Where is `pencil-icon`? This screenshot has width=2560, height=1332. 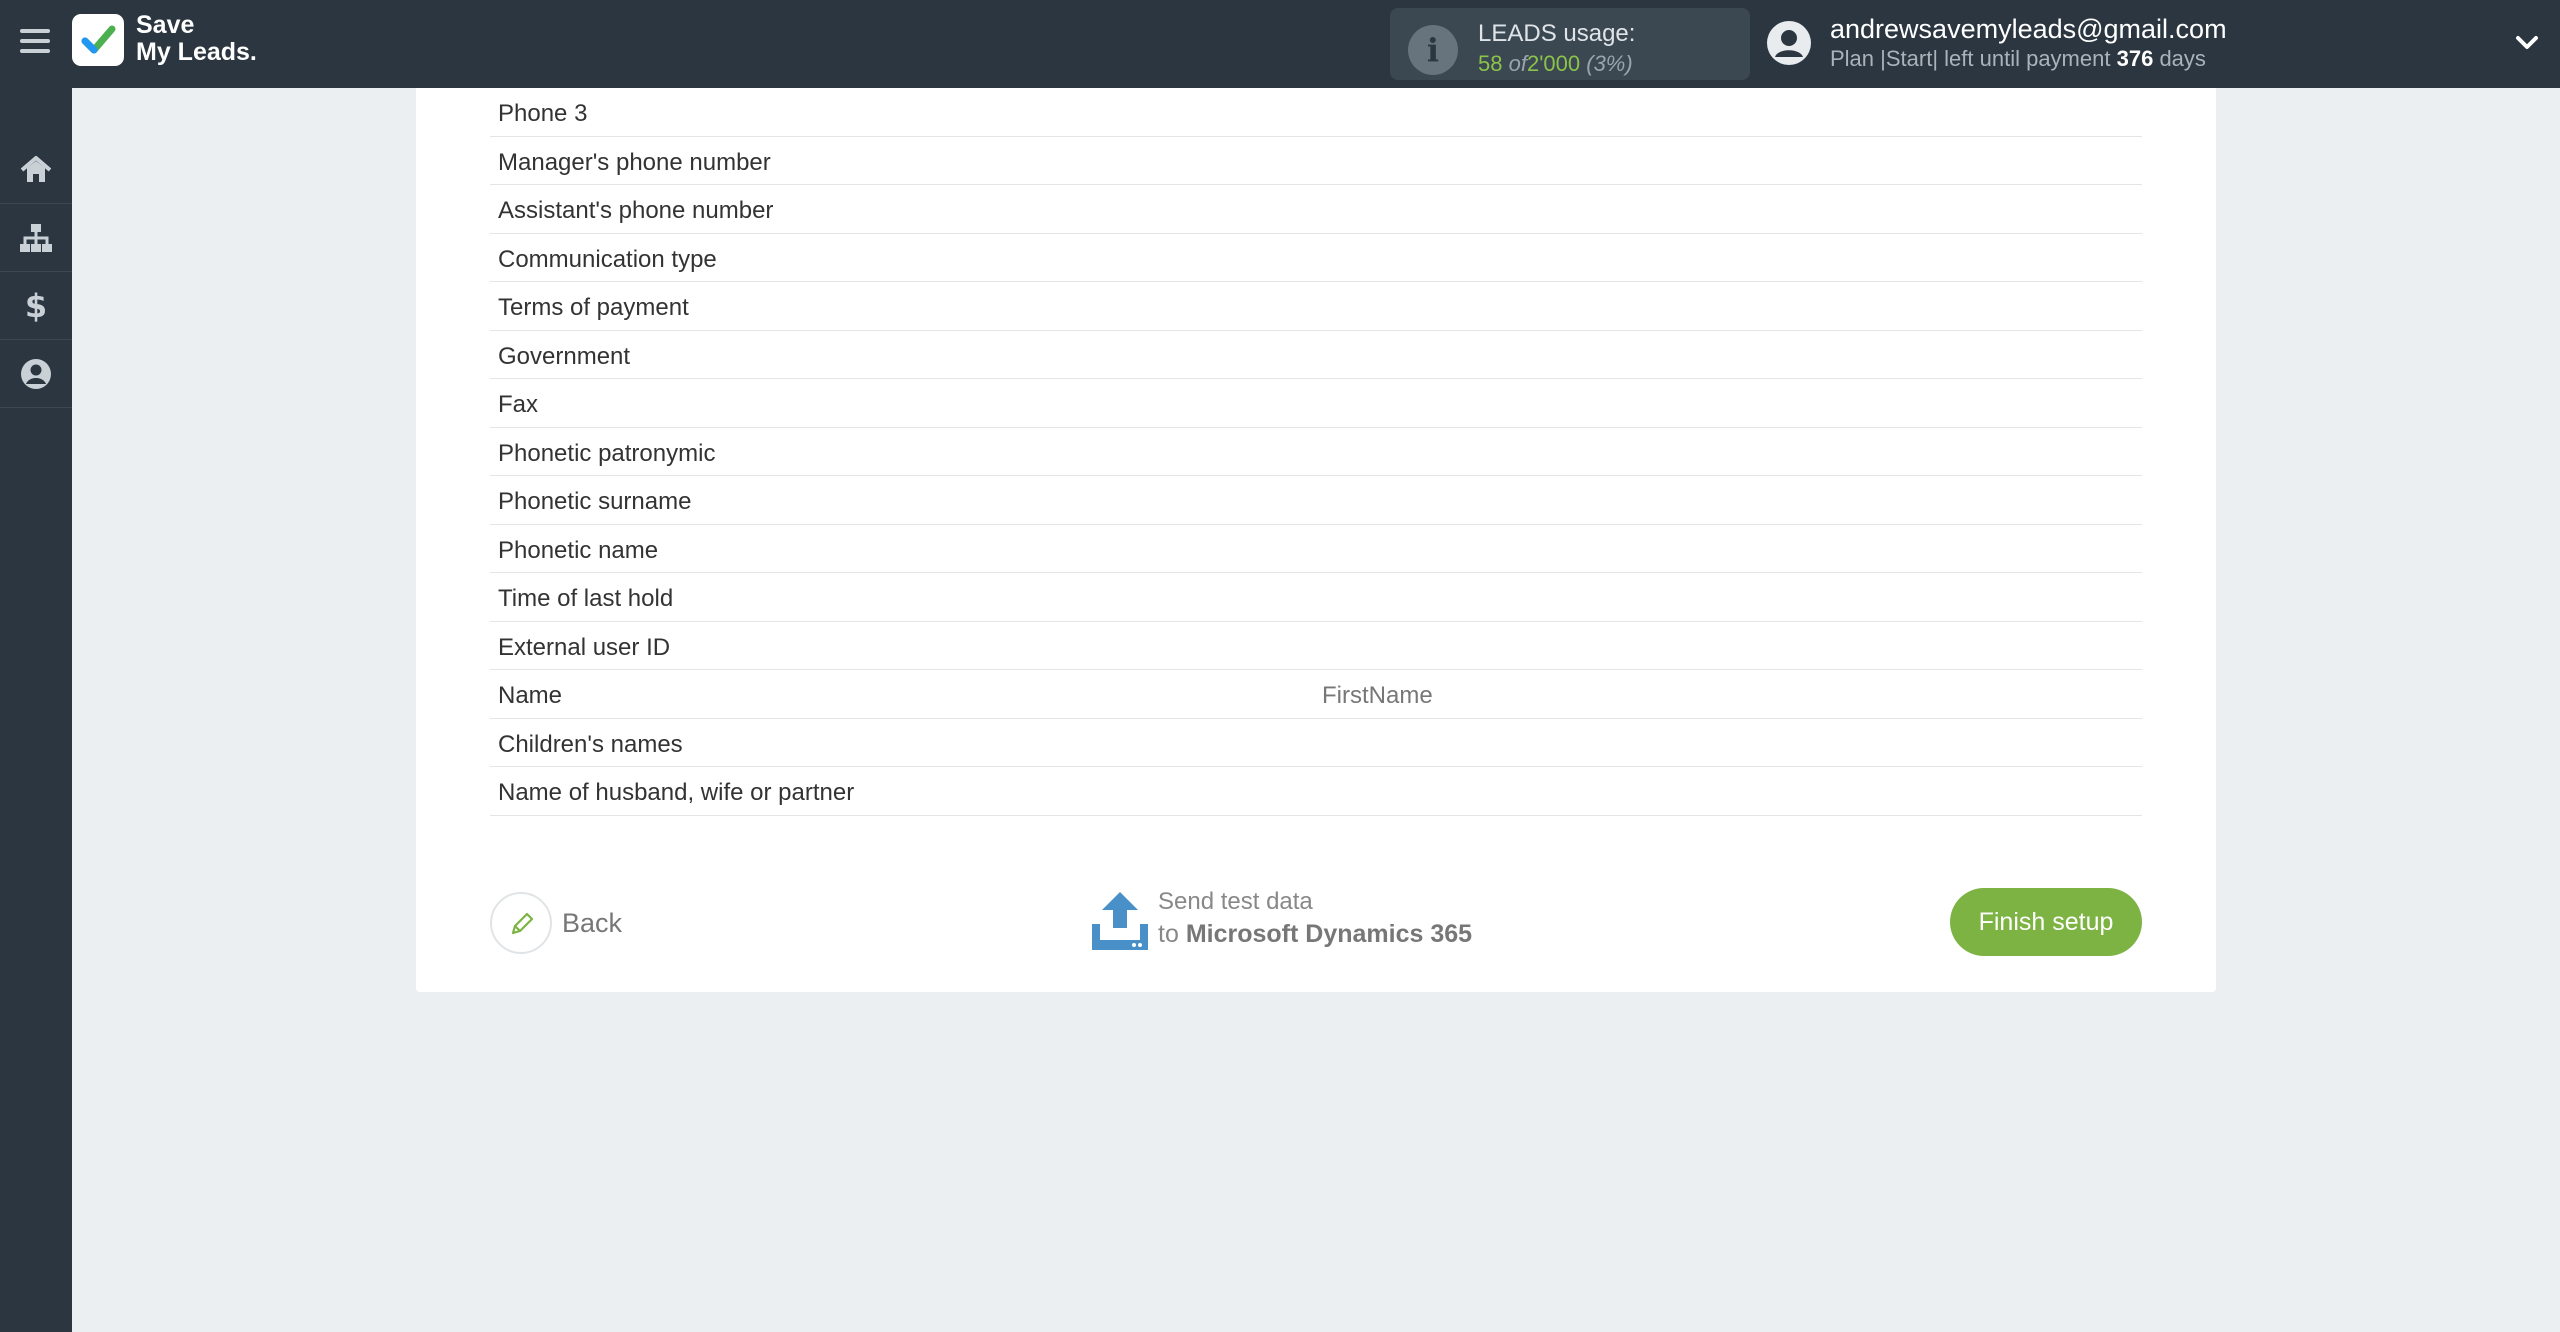 pencil-icon is located at coordinates (522, 923).